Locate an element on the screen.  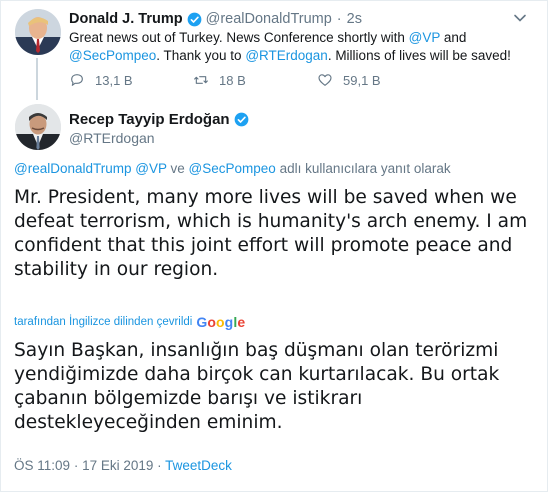
like-button: 59,1 B is located at coordinates (382, 80).